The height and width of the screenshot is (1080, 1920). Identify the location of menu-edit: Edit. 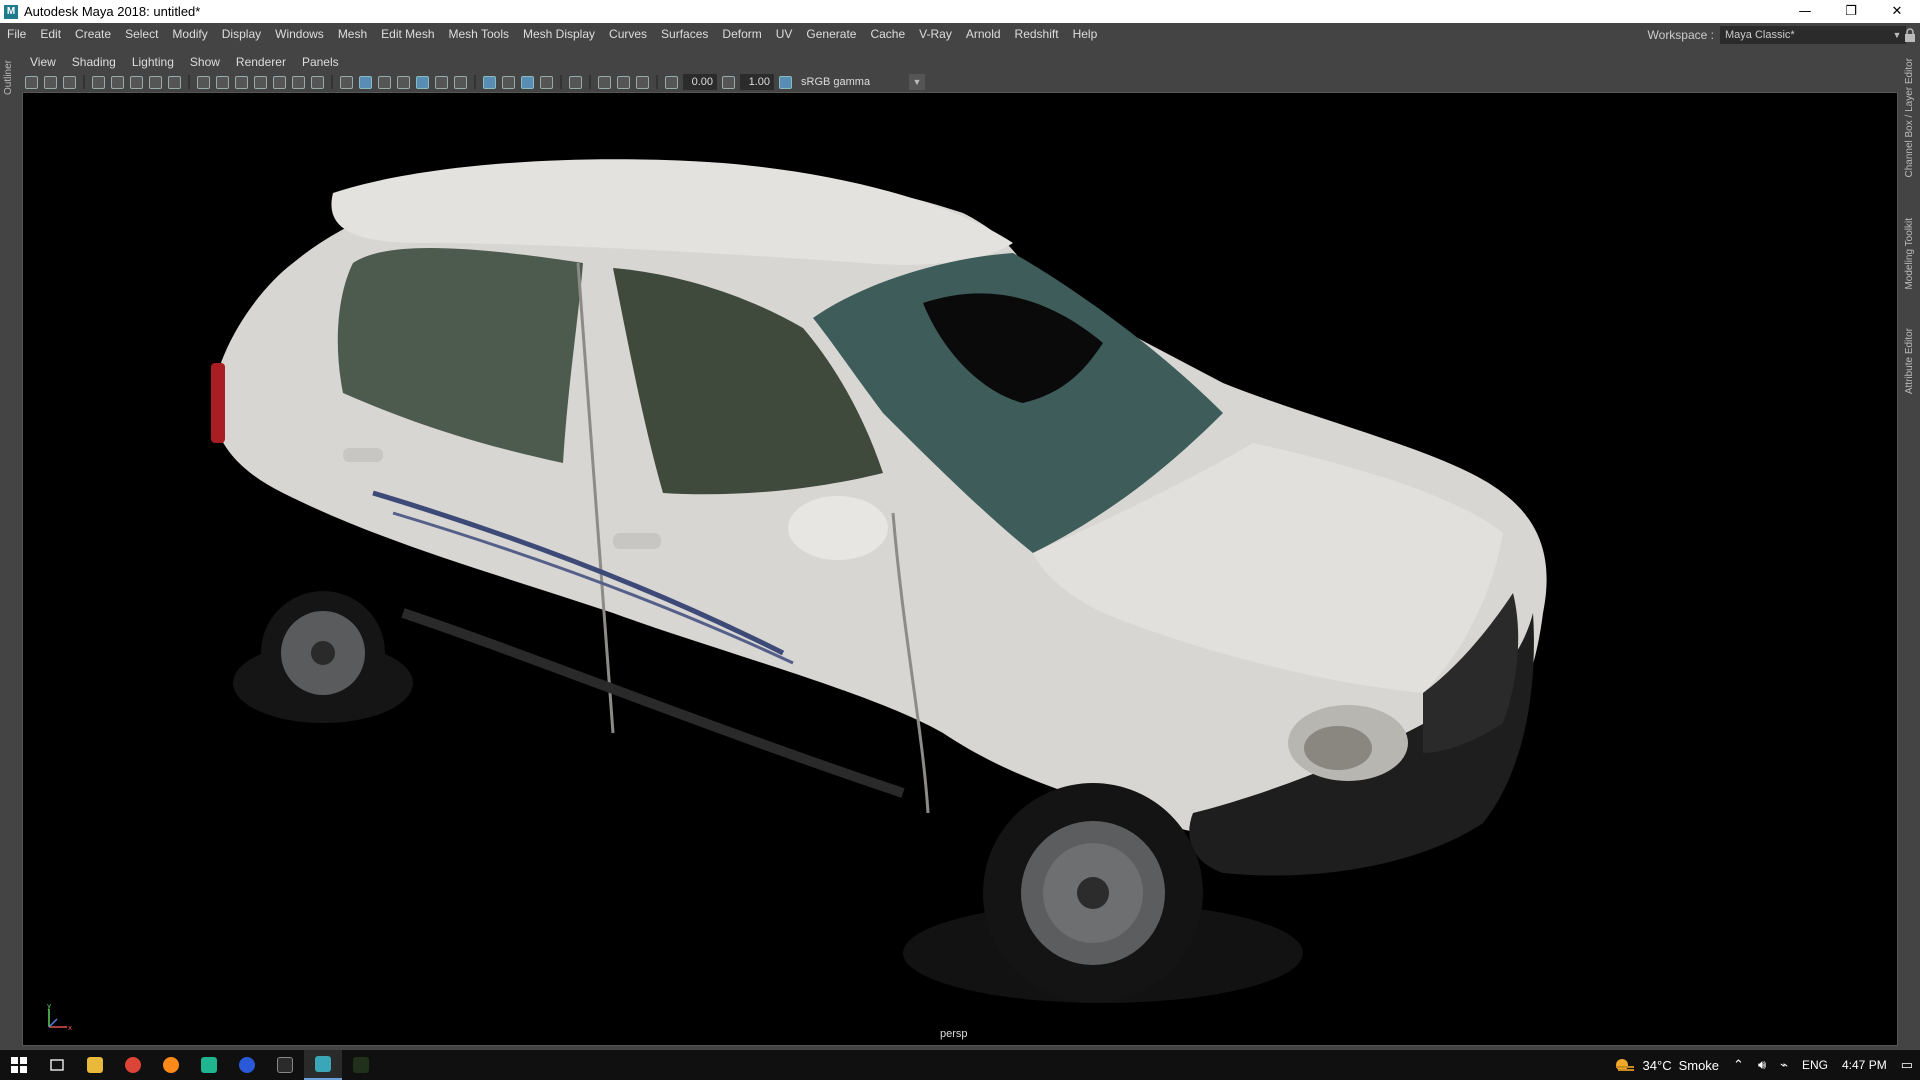
(50, 34).